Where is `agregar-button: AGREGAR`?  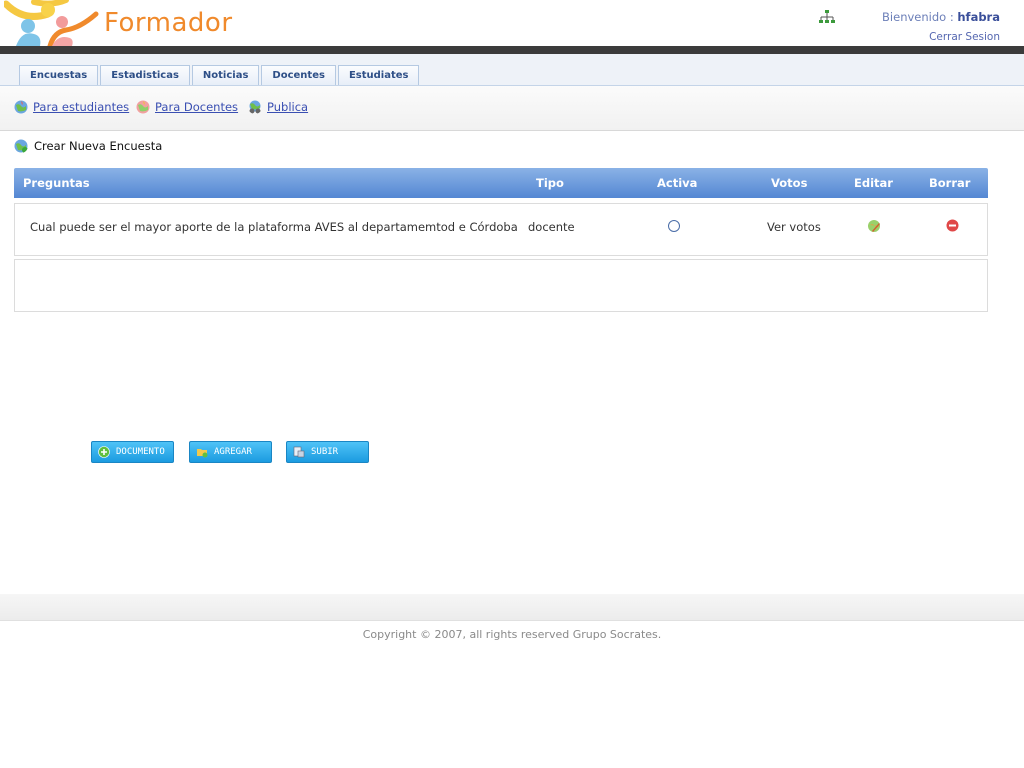
agregar-button: AGREGAR is located at coordinates (230, 452).